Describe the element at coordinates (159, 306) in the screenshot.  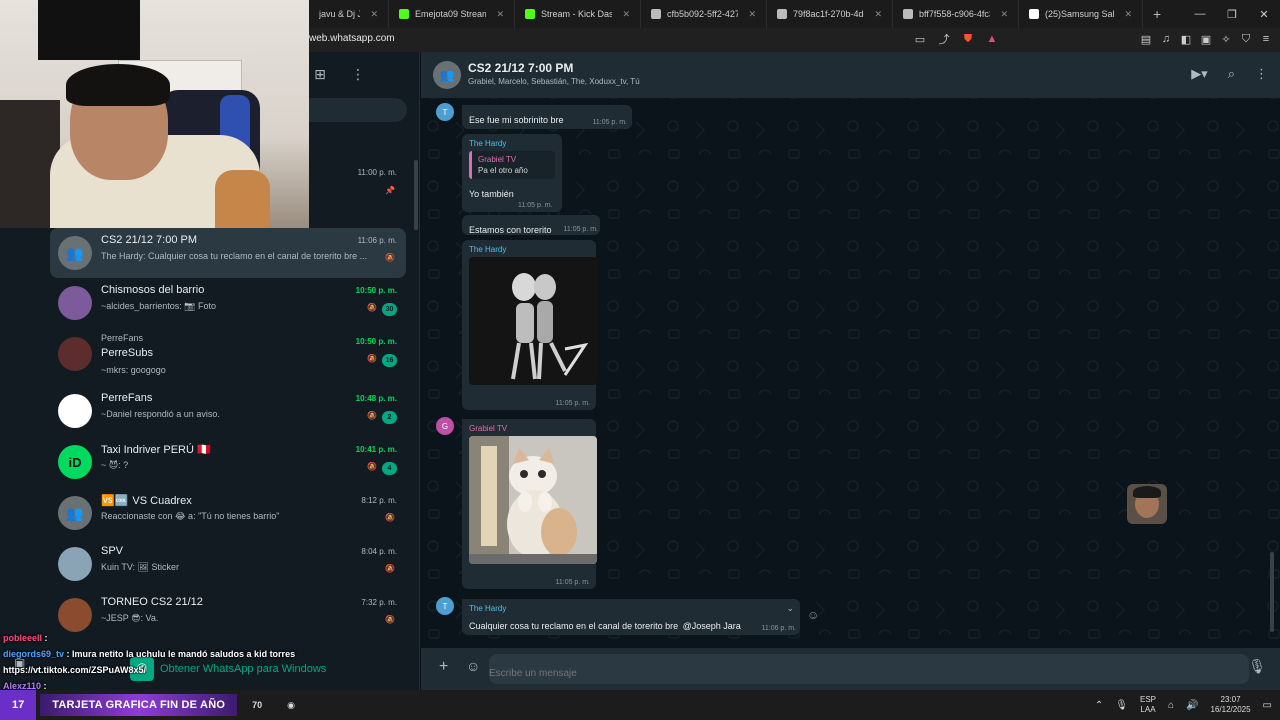
I see `chat-preview: ~alcides_barrientos: 📷 Foto` at that location.